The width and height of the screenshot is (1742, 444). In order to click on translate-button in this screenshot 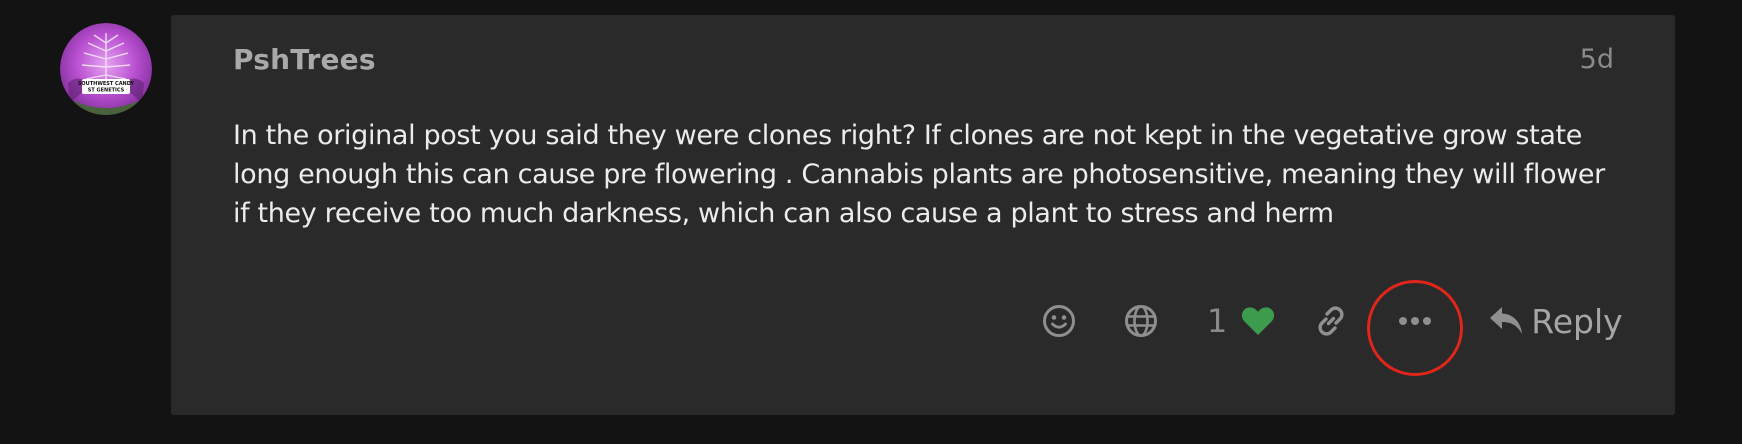, I will do `click(1141, 321)`.